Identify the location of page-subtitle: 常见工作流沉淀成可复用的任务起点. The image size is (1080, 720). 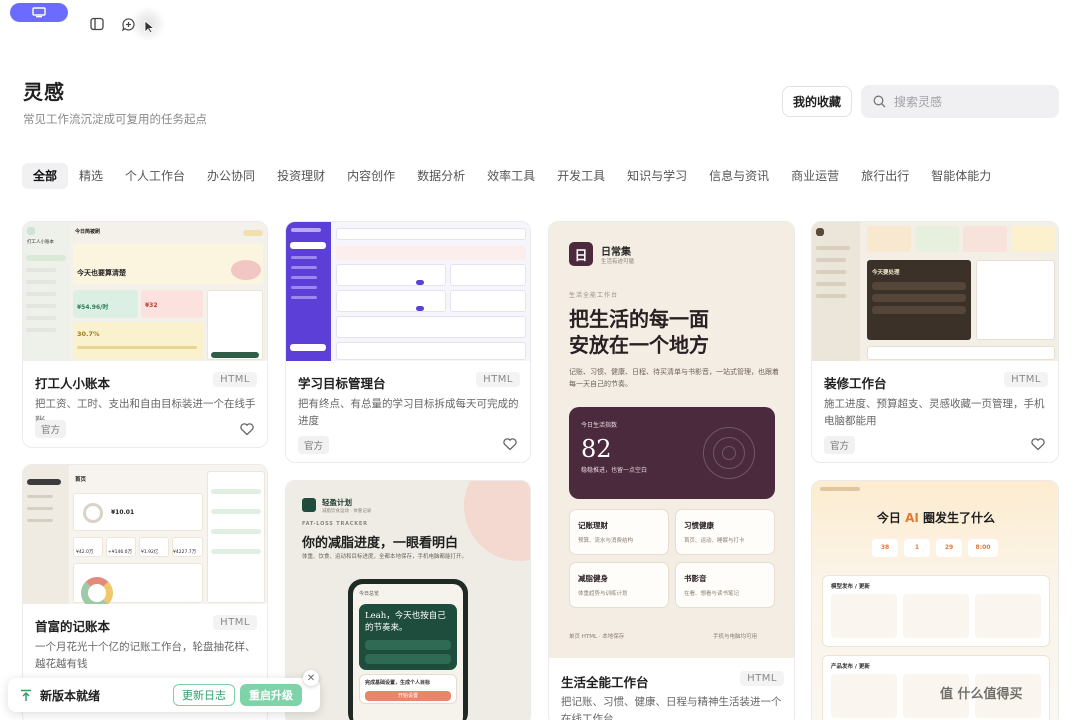
(115, 119).